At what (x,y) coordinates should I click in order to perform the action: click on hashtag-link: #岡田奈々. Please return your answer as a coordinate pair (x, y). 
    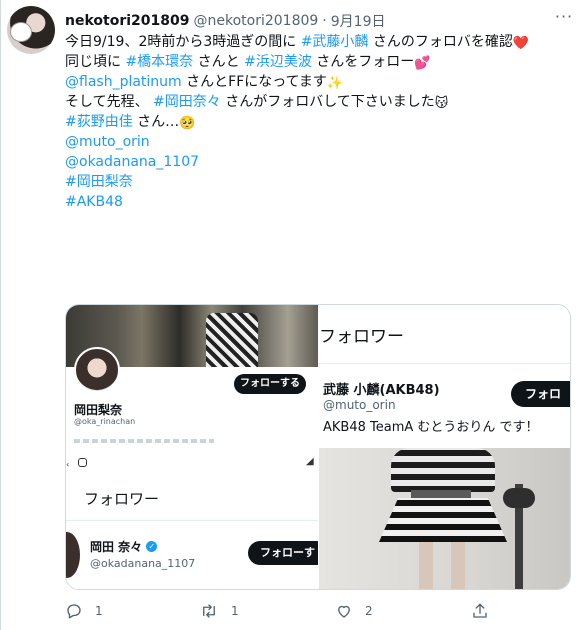
    Looking at the image, I should click on (187, 102).